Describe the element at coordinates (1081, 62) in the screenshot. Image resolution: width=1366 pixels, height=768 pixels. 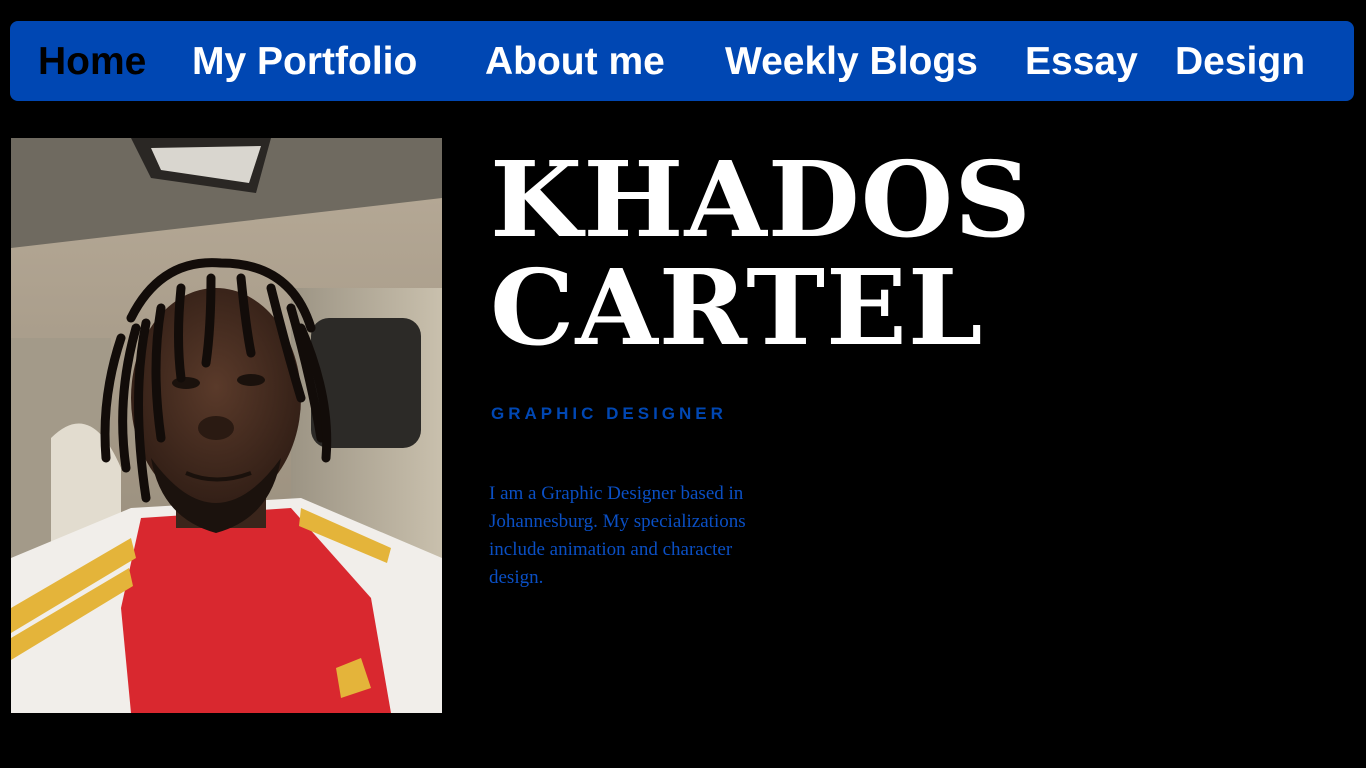
I see `nav-essay-link: Essay` at that location.